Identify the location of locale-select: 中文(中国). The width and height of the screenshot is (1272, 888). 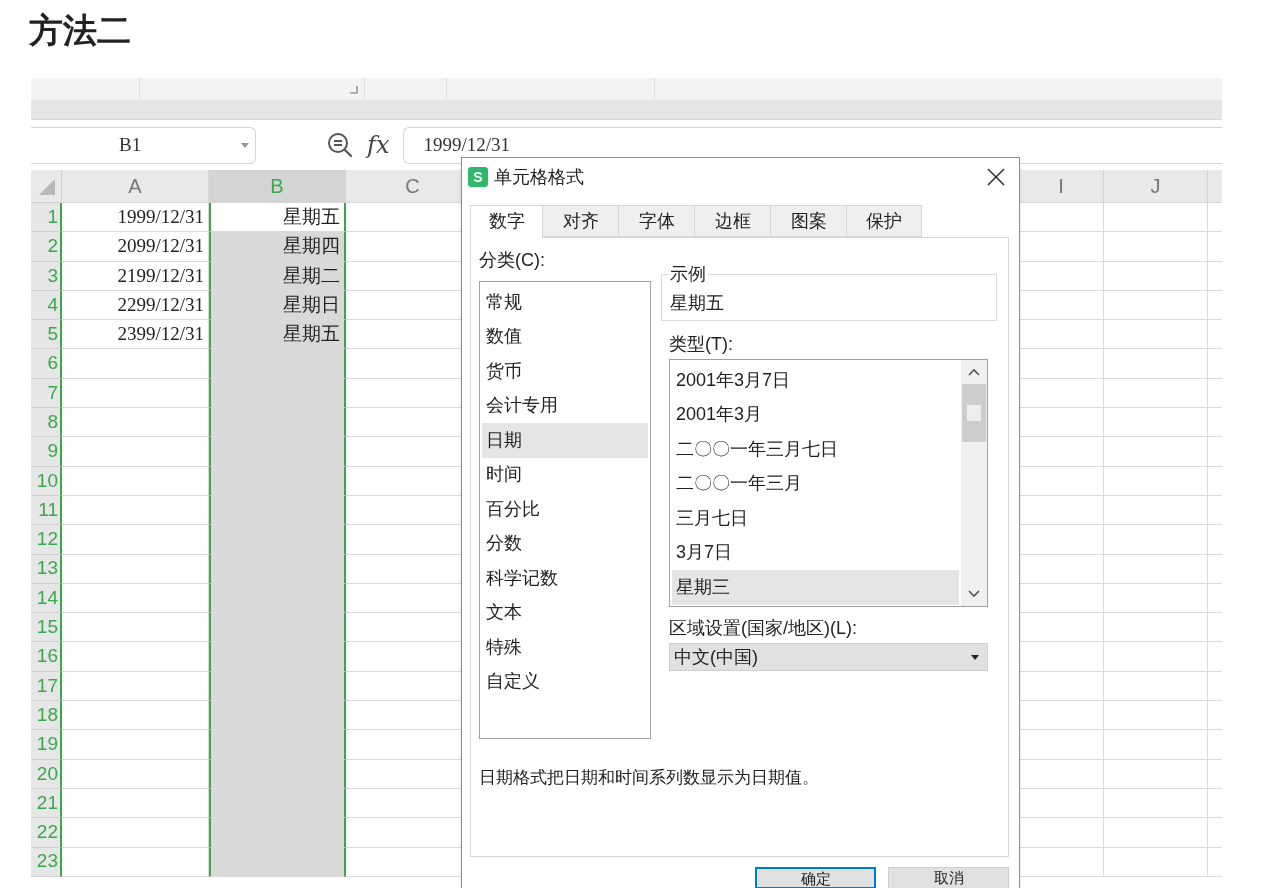
(828, 657).